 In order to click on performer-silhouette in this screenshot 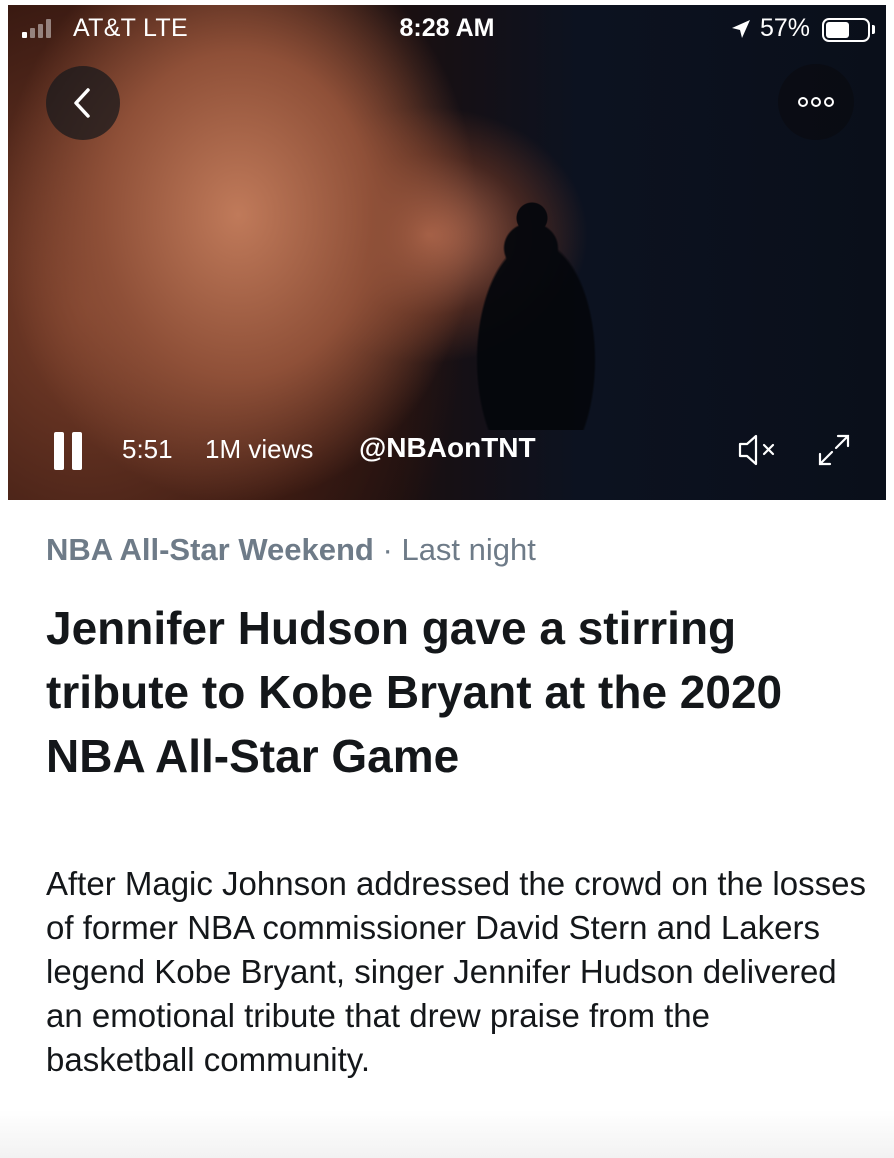, I will do `click(536, 315)`.